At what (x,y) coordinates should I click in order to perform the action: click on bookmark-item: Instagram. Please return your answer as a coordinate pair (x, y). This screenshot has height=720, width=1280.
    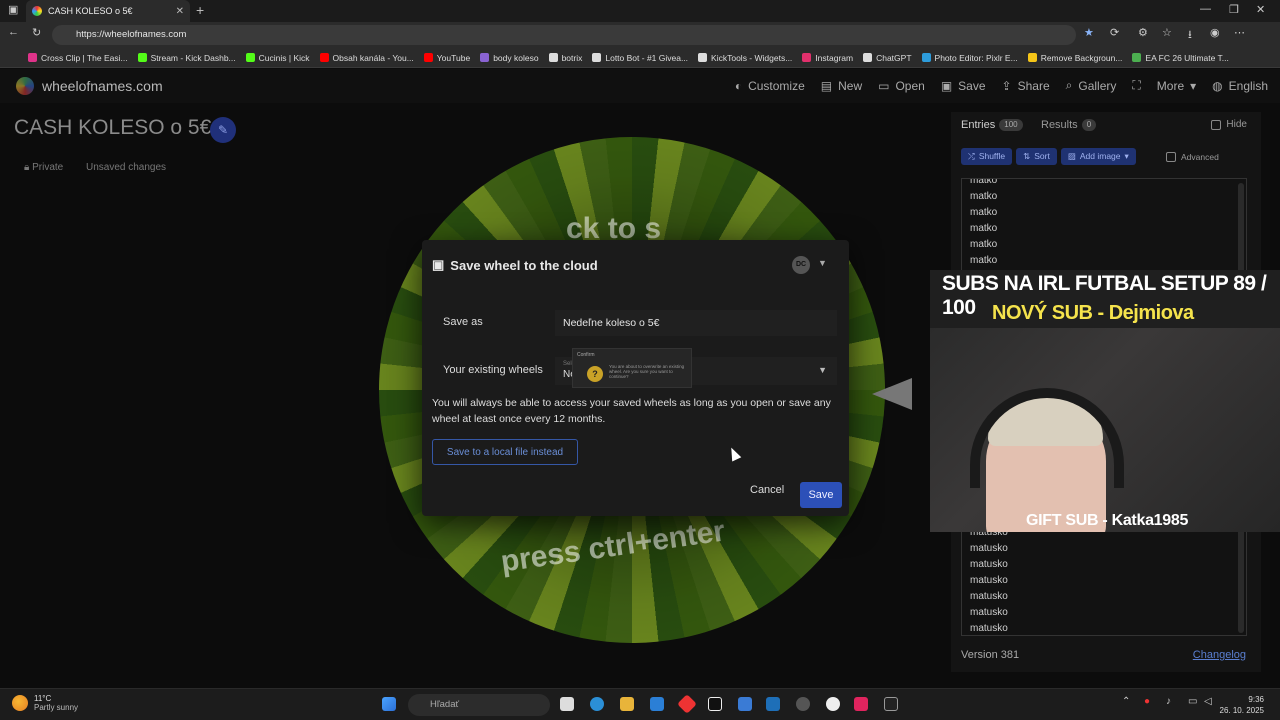
    Looking at the image, I should click on (827, 58).